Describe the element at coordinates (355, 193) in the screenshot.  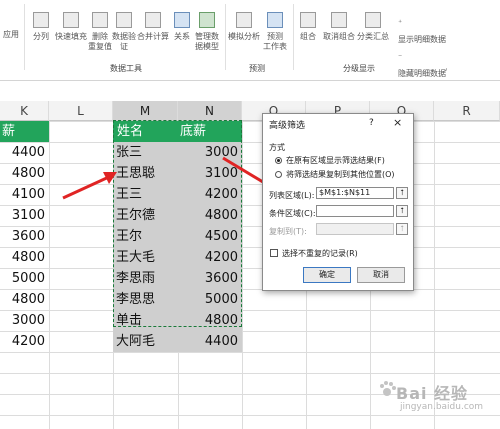
I see `list-range-input: $M$1:$N$11` at that location.